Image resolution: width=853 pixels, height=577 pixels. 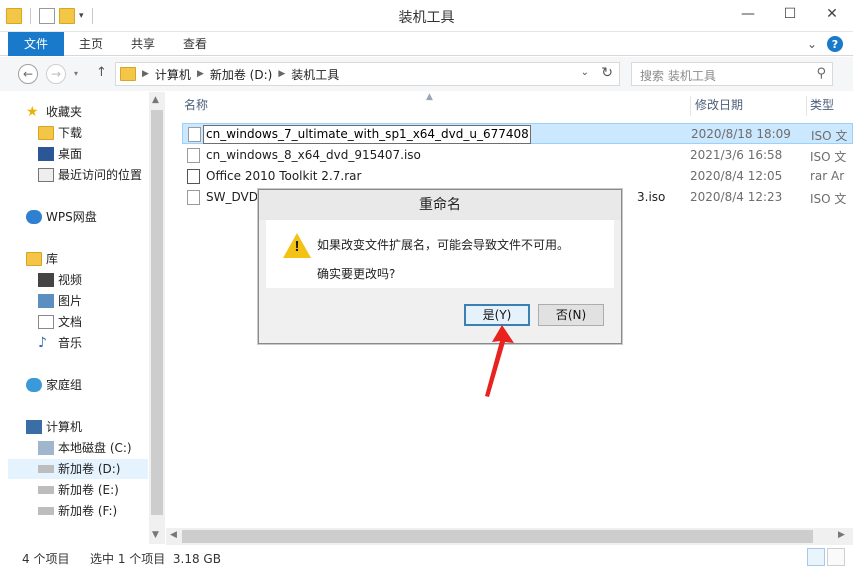 I want to click on dialog-title: 重命名, so click(x=440, y=205).